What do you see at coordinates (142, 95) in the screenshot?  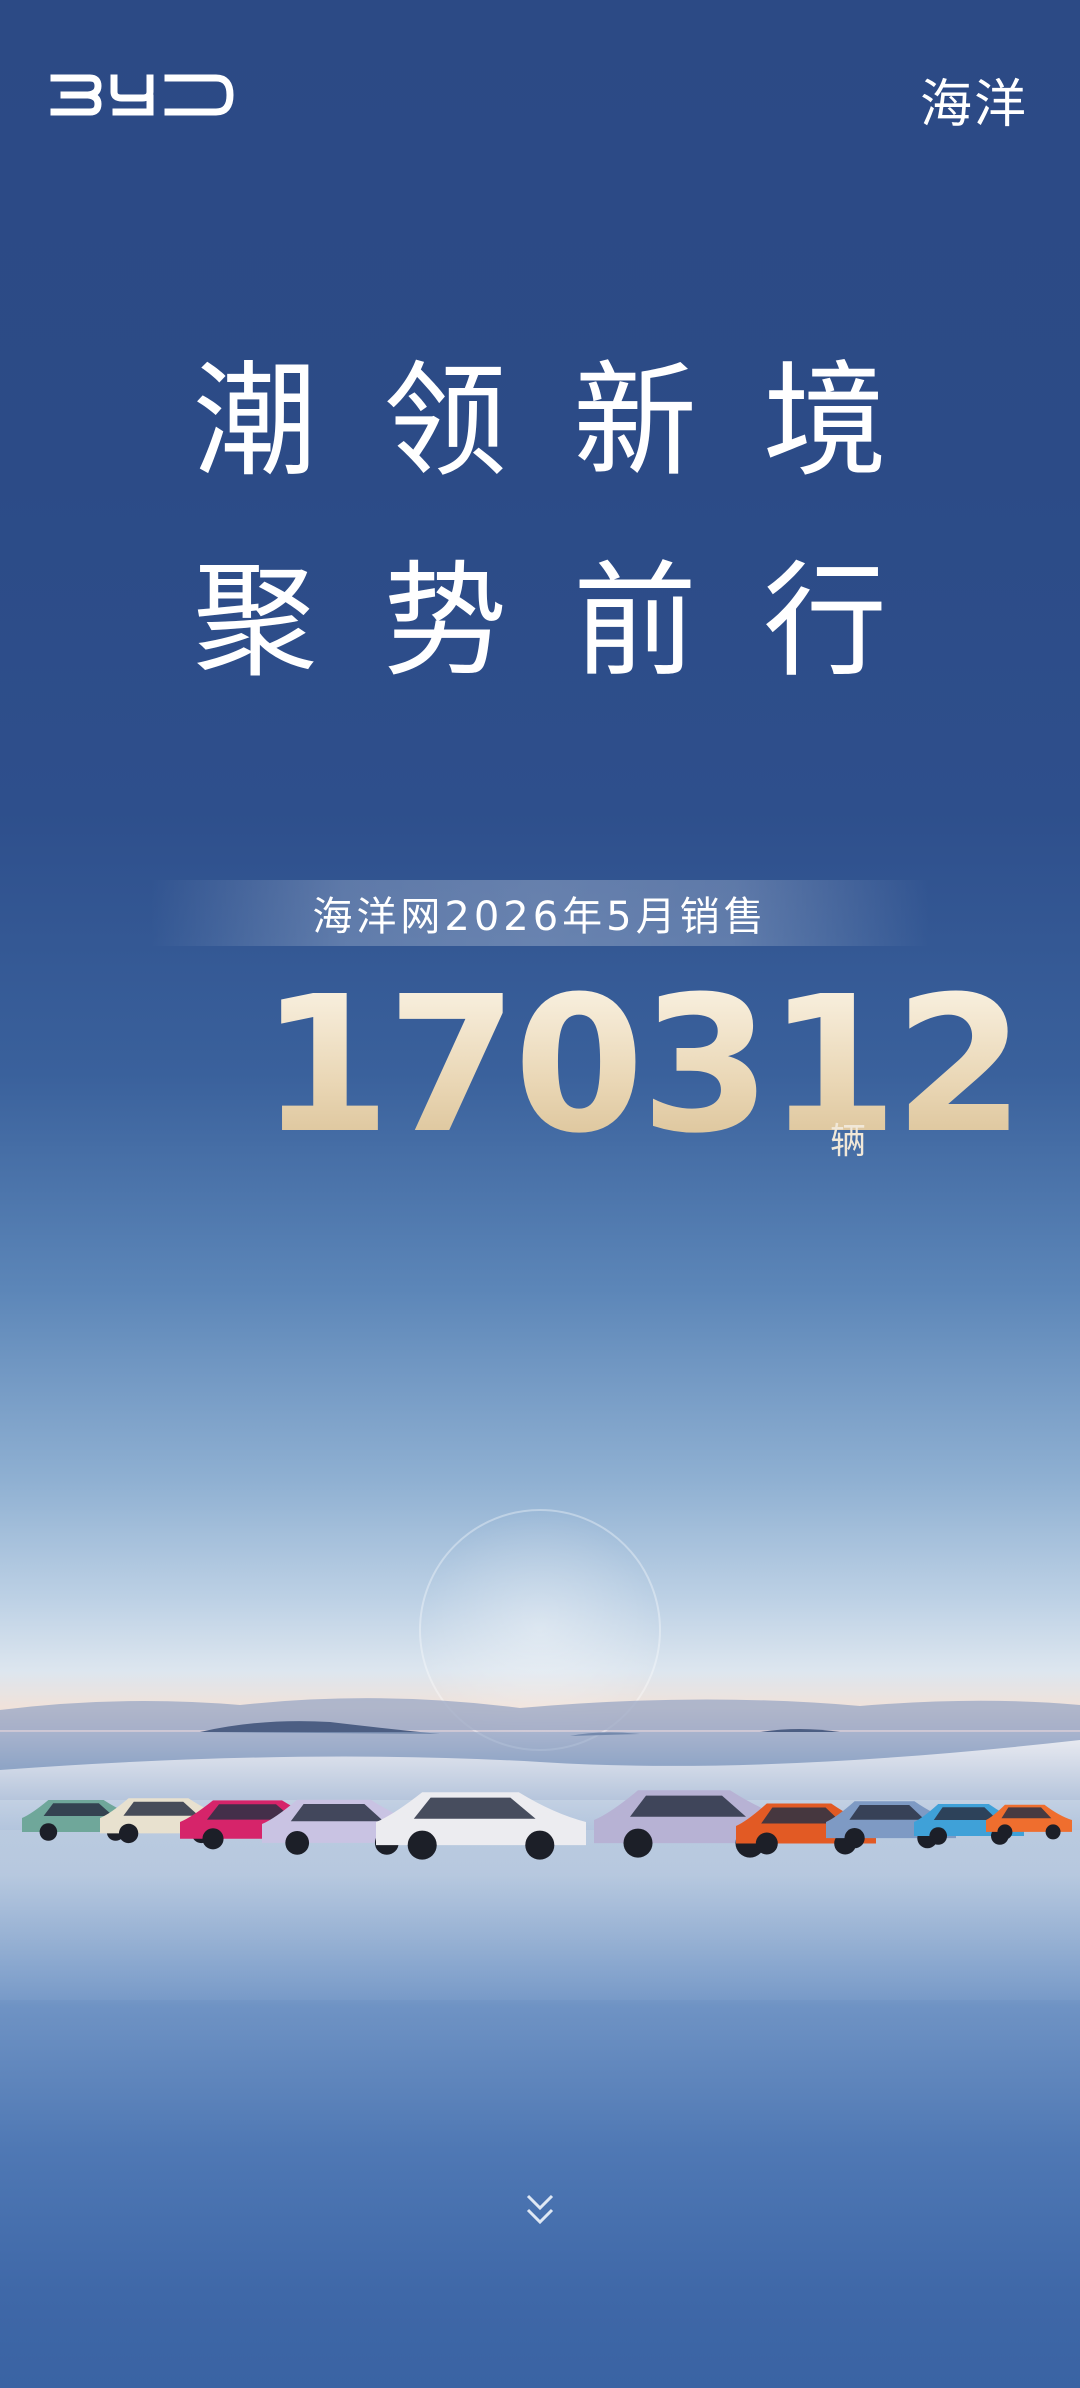 I see `byd-logo` at bounding box center [142, 95].